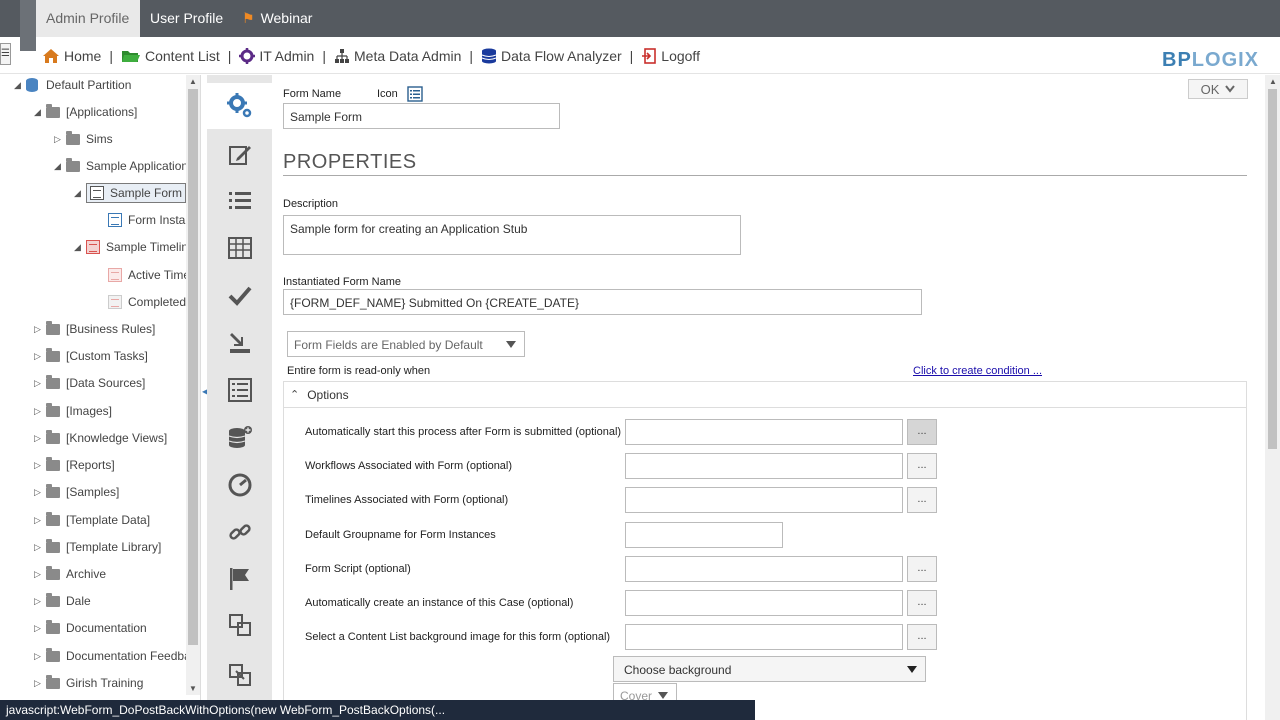  I want to click on tree-node-sample-application: ◢ Sample Application, so click(120, 166).